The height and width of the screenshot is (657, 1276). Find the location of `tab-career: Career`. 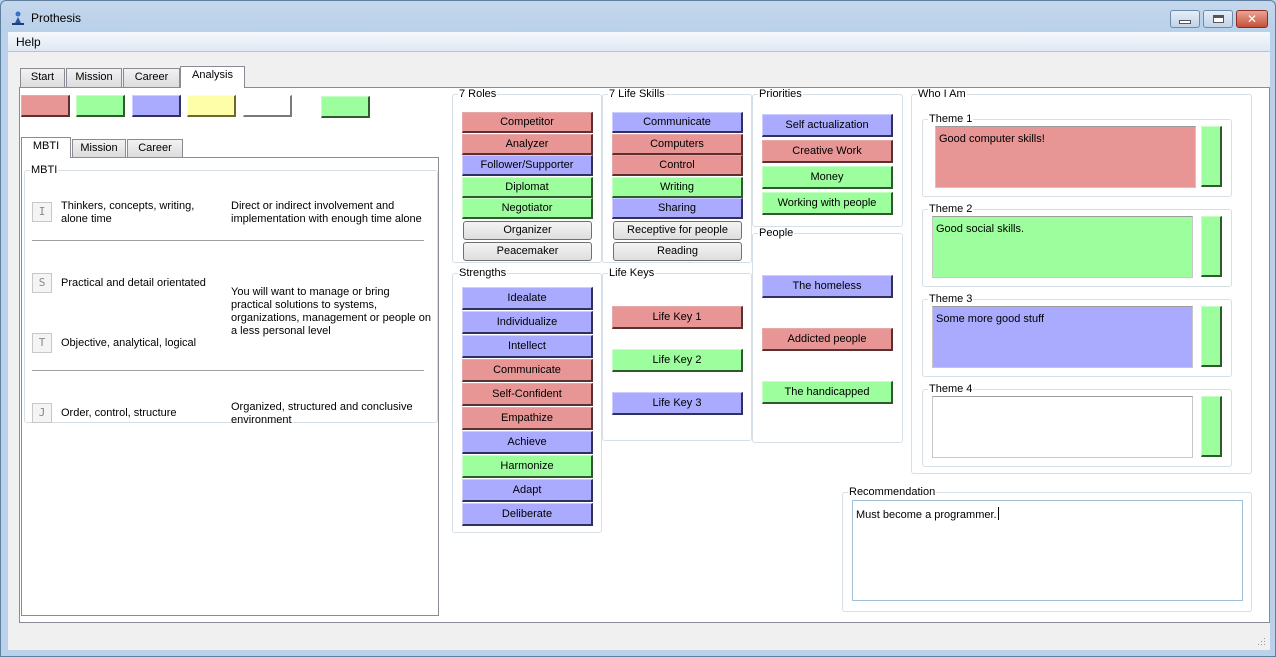

tab-career: Career is located at coordinates (151, 77).